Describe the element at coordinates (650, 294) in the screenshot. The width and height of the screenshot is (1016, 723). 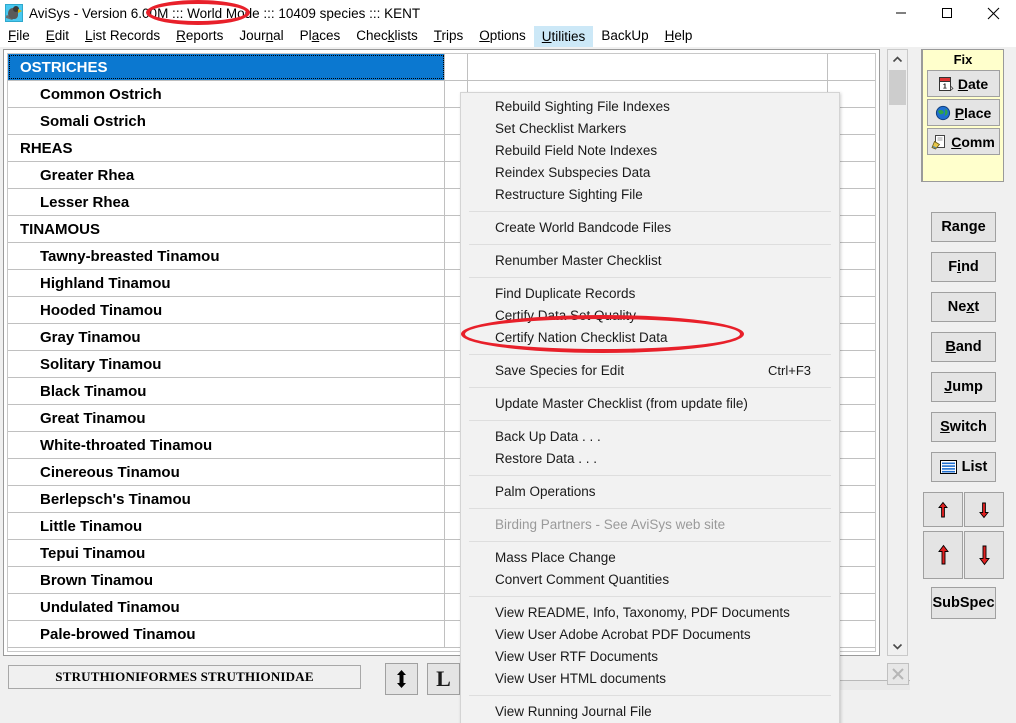
I see `menu-item: Find Duplicate Records` at that location.